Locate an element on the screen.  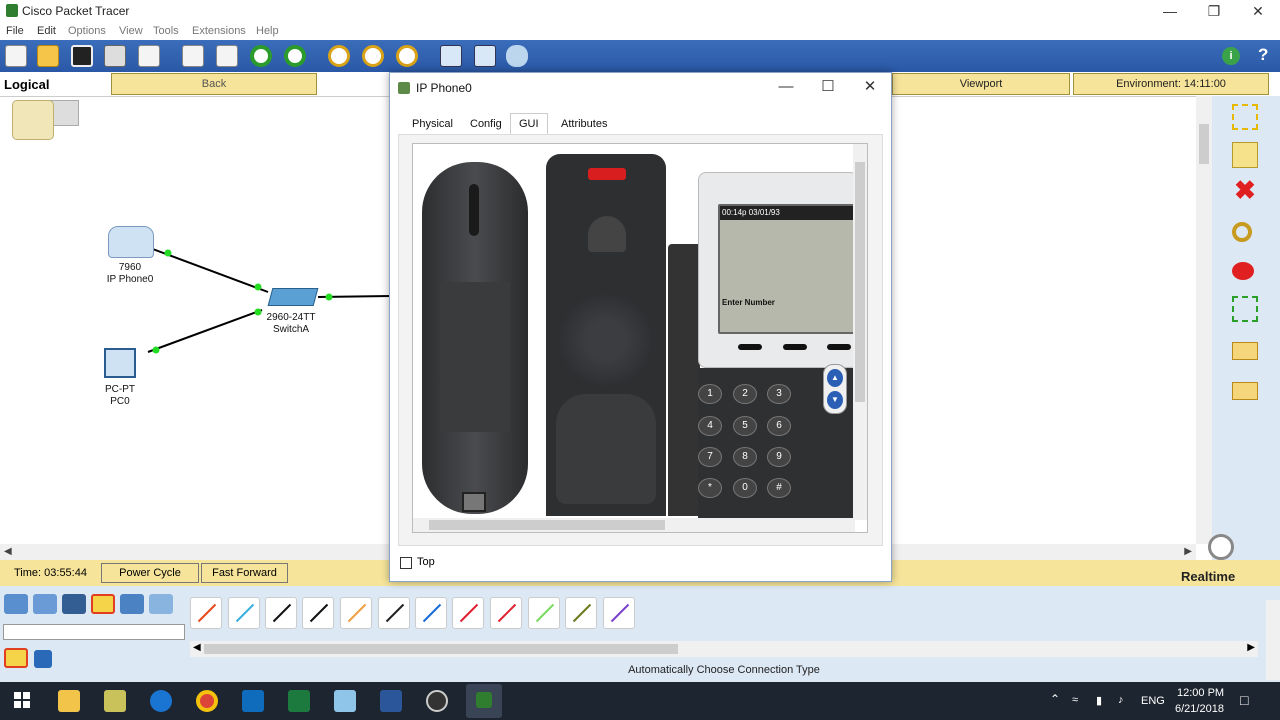
notifications-icon: □ is located at coordinates (1244, 700).